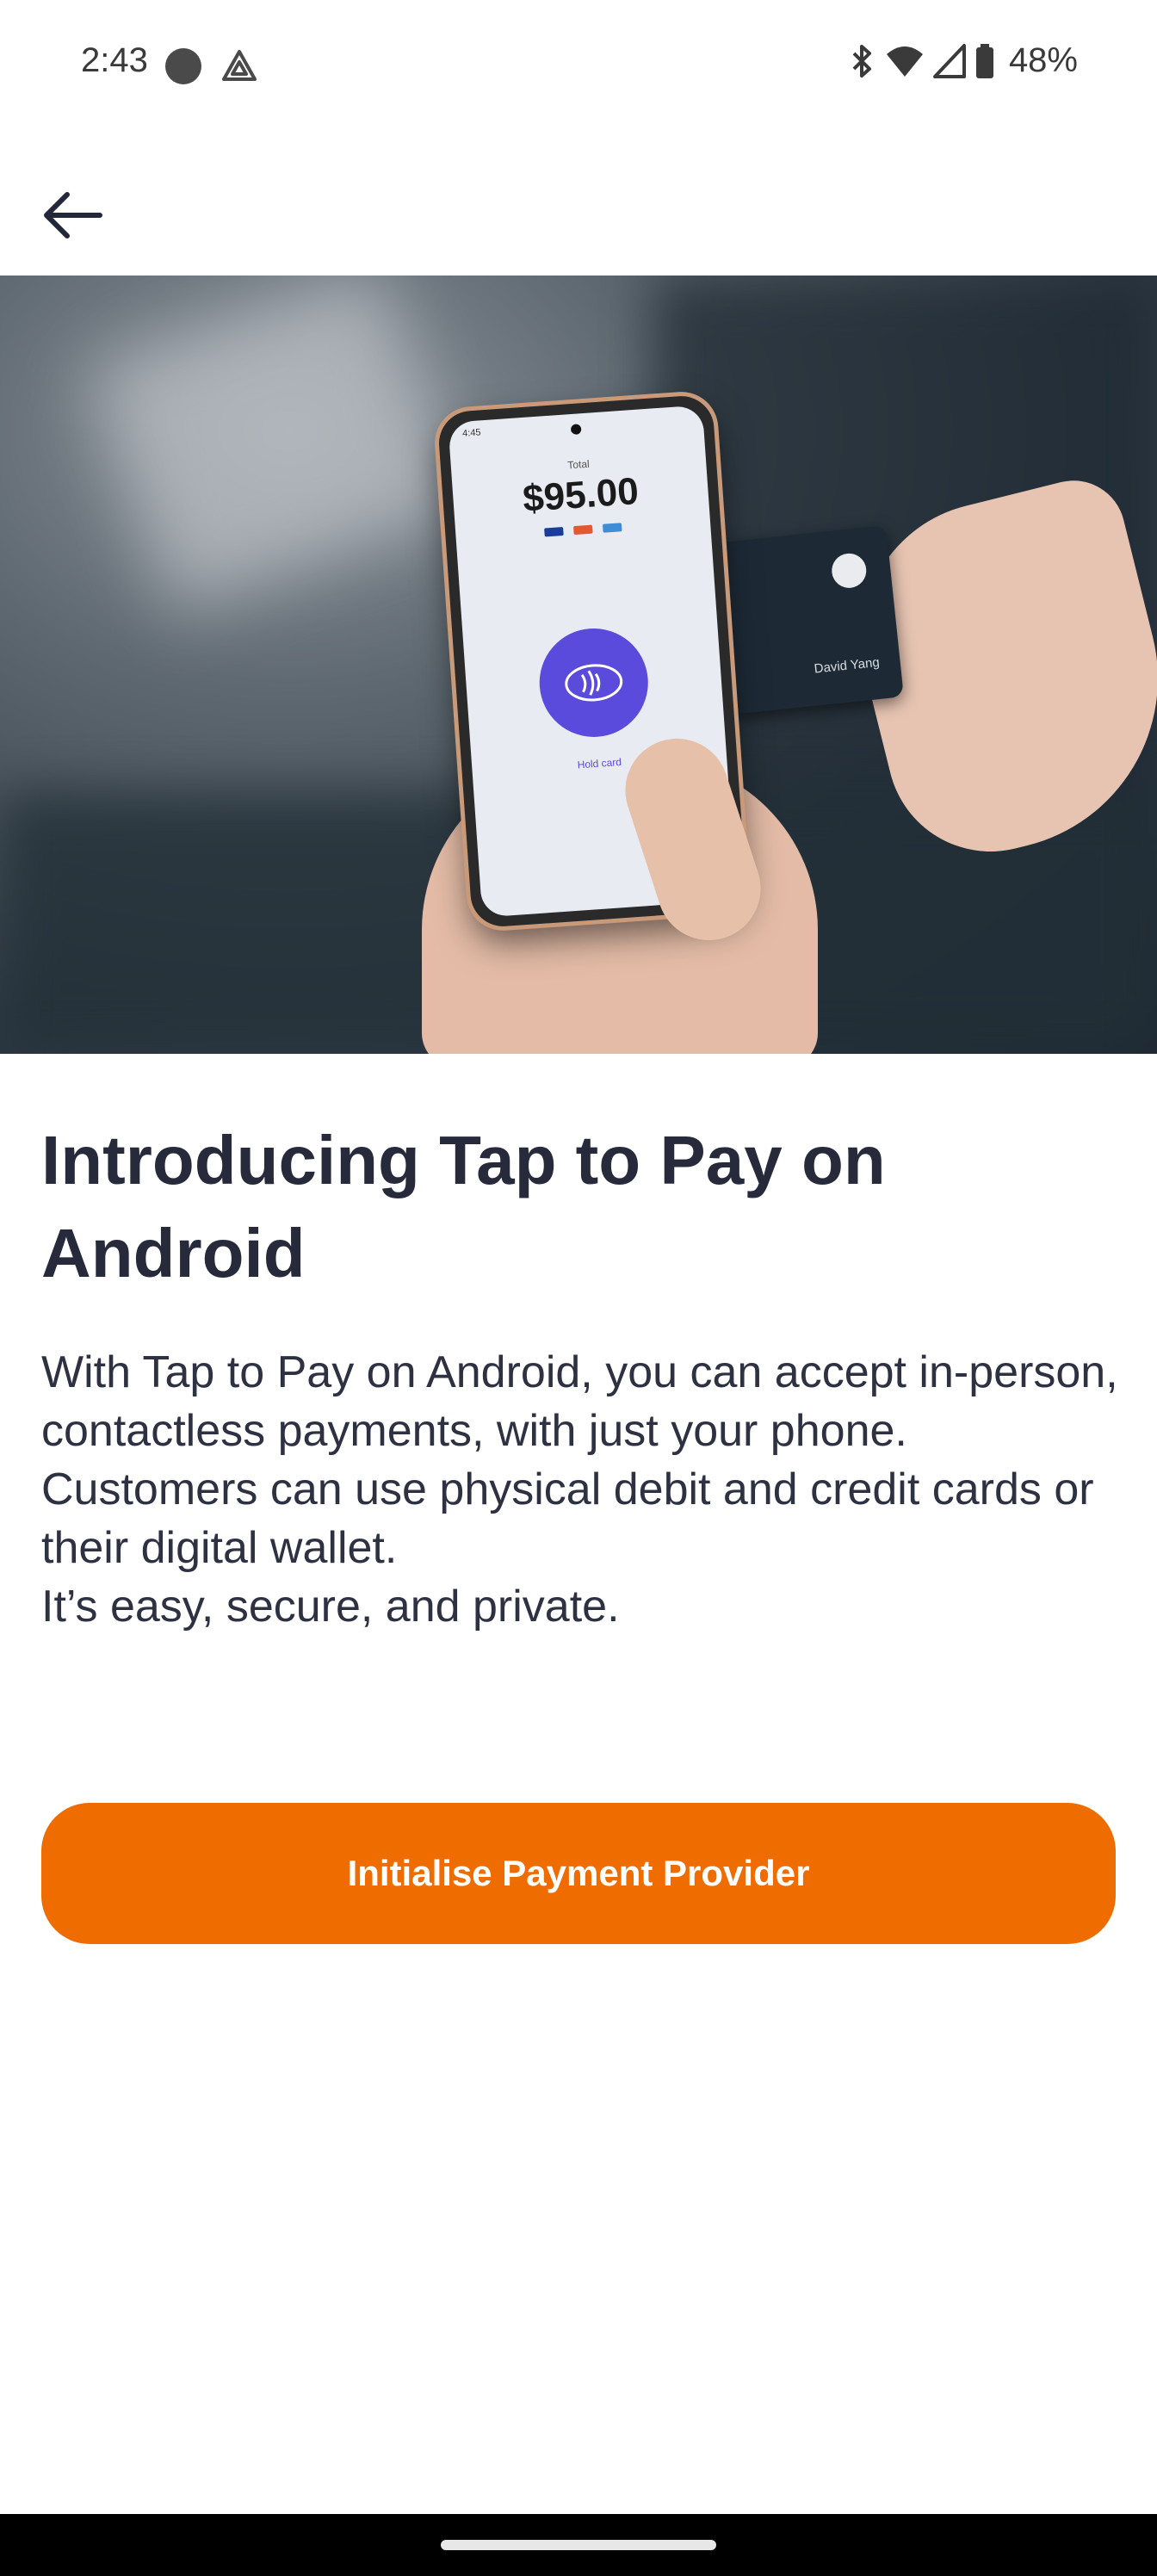  What do you see at coordinates (239, 66) in the screenshot?
I see `app-notification-icon` at bounding box center [239, 66].